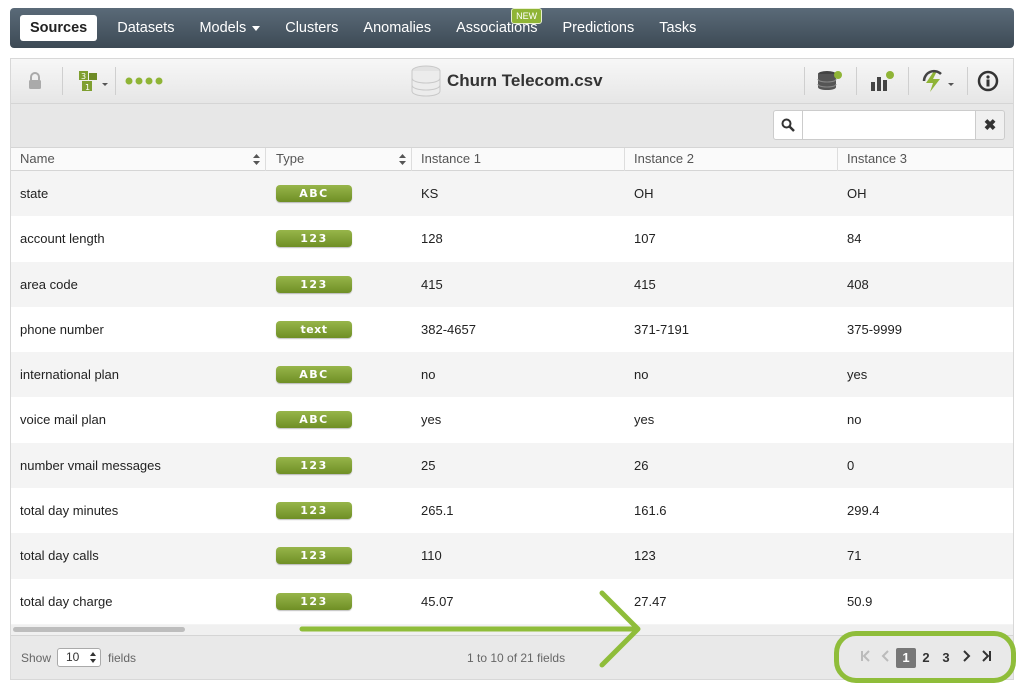 This screenshot has height=687, width=1022. What do you see at coordinates (256, 159) in the screenshot?
I see `sort-icon` at bounding box center [256, 159].